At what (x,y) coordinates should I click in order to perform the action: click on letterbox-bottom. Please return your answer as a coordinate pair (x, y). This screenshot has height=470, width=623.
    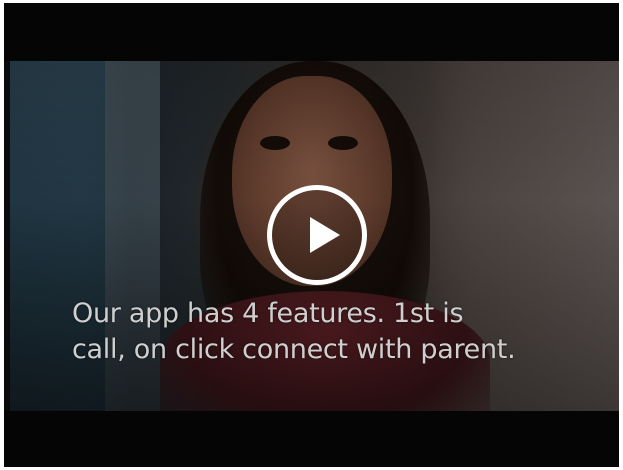
    Looking at the image, I should click on (311, 439).